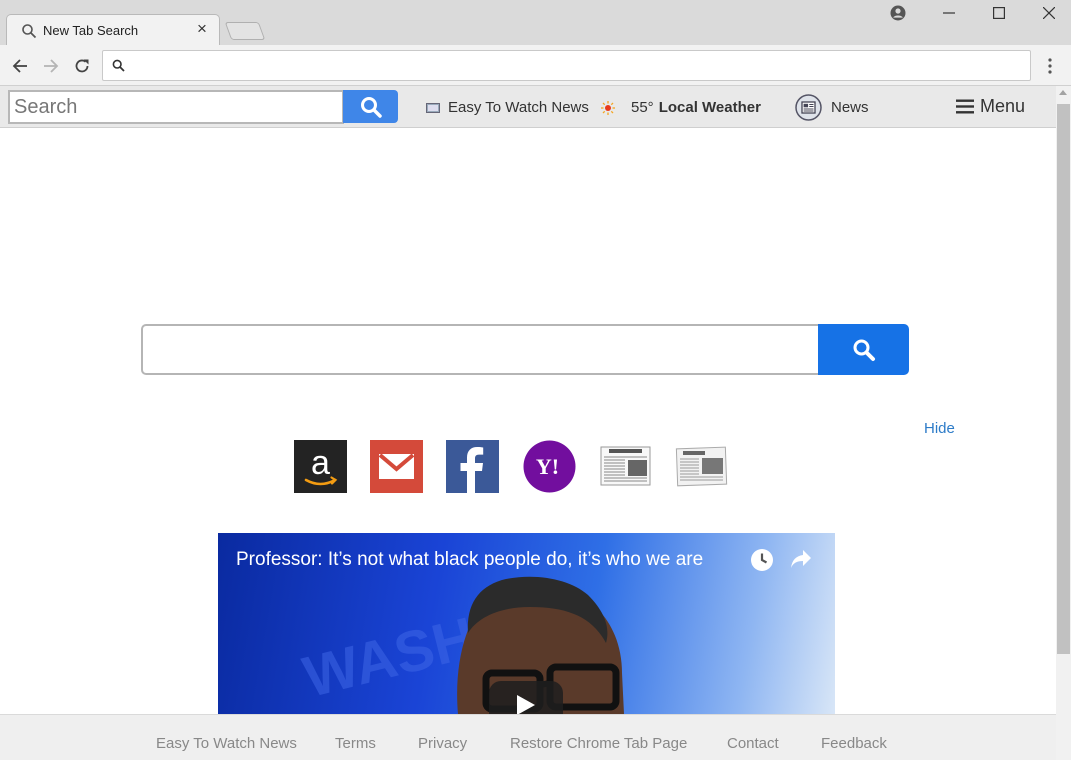 The height and width of the screenshot is (760, 1071). I want to click on watch-news-link: Easy To Watch News, so click(507, 107).